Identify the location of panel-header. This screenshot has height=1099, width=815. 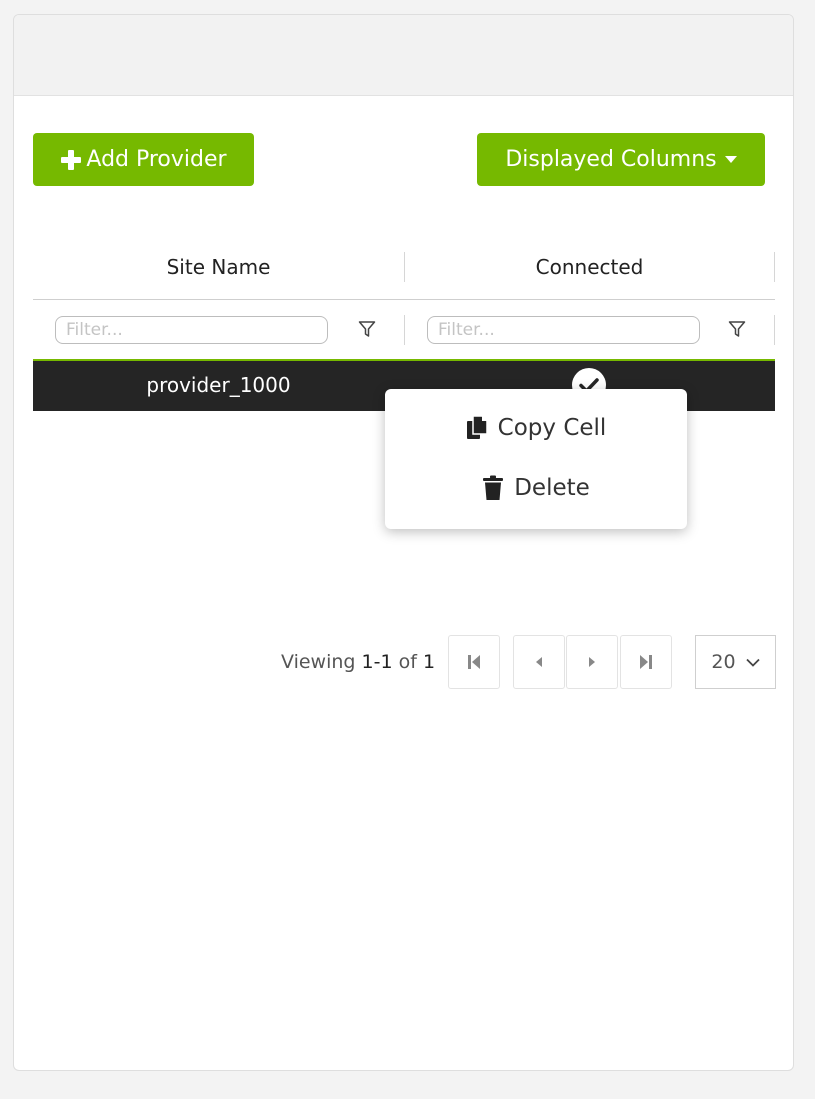
(403, 55).